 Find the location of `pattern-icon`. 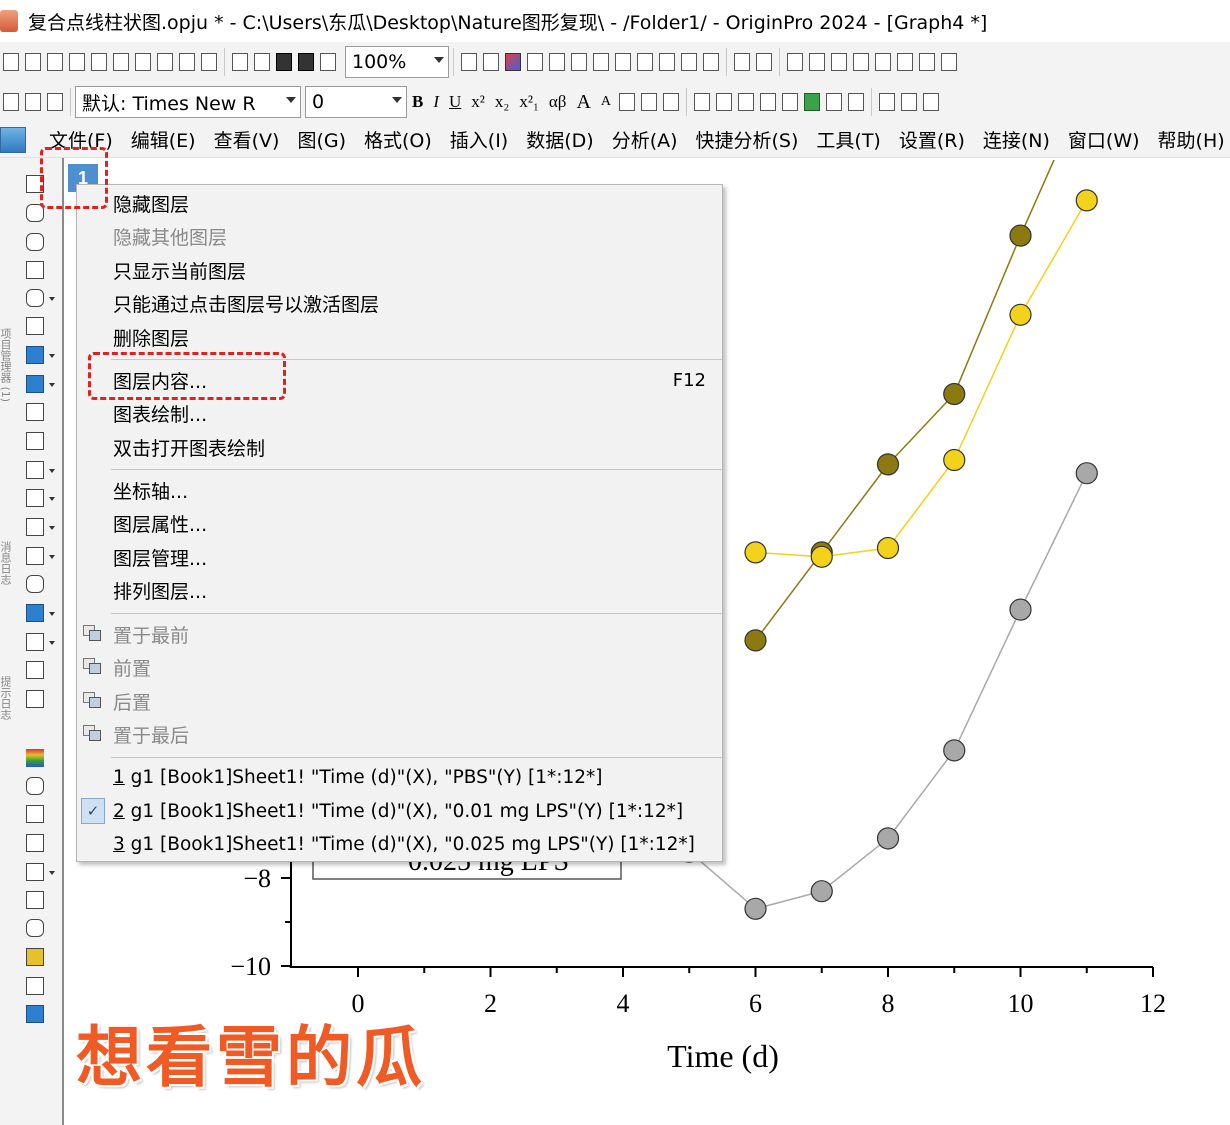

pattern-icon is located at coordinates (909, 102).